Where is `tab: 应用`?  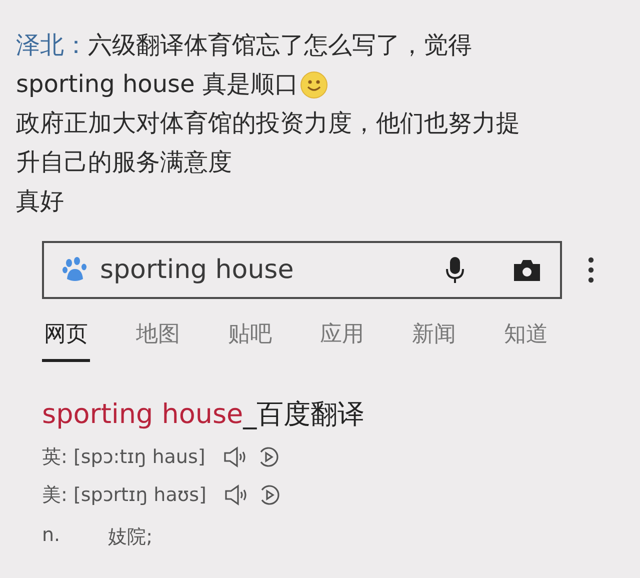 tab: 应用 is located at coordinates (342, 338).